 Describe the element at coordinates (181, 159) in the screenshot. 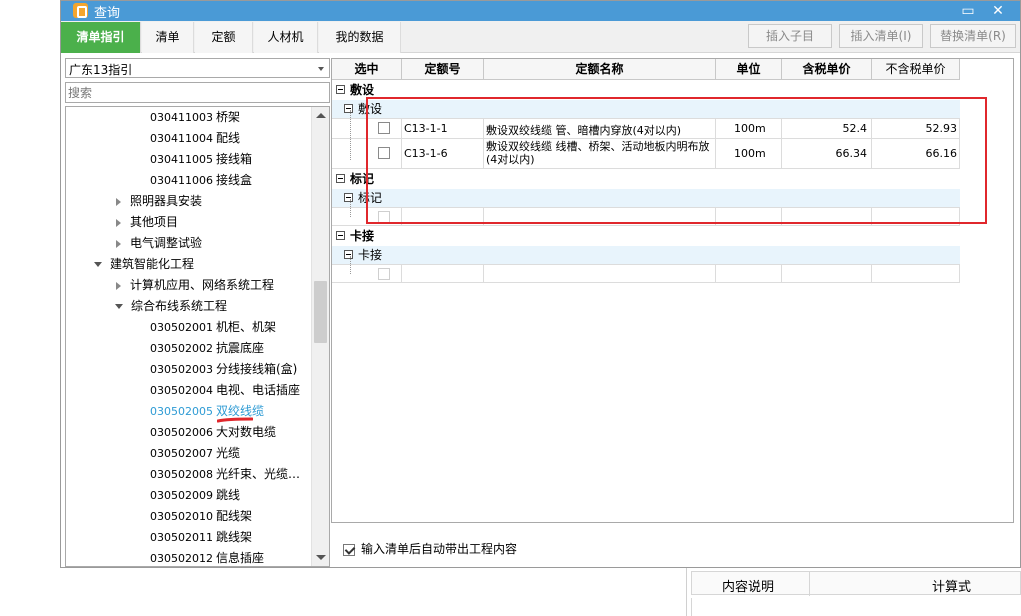

I see `tree-item-code: 030411005` at that location.